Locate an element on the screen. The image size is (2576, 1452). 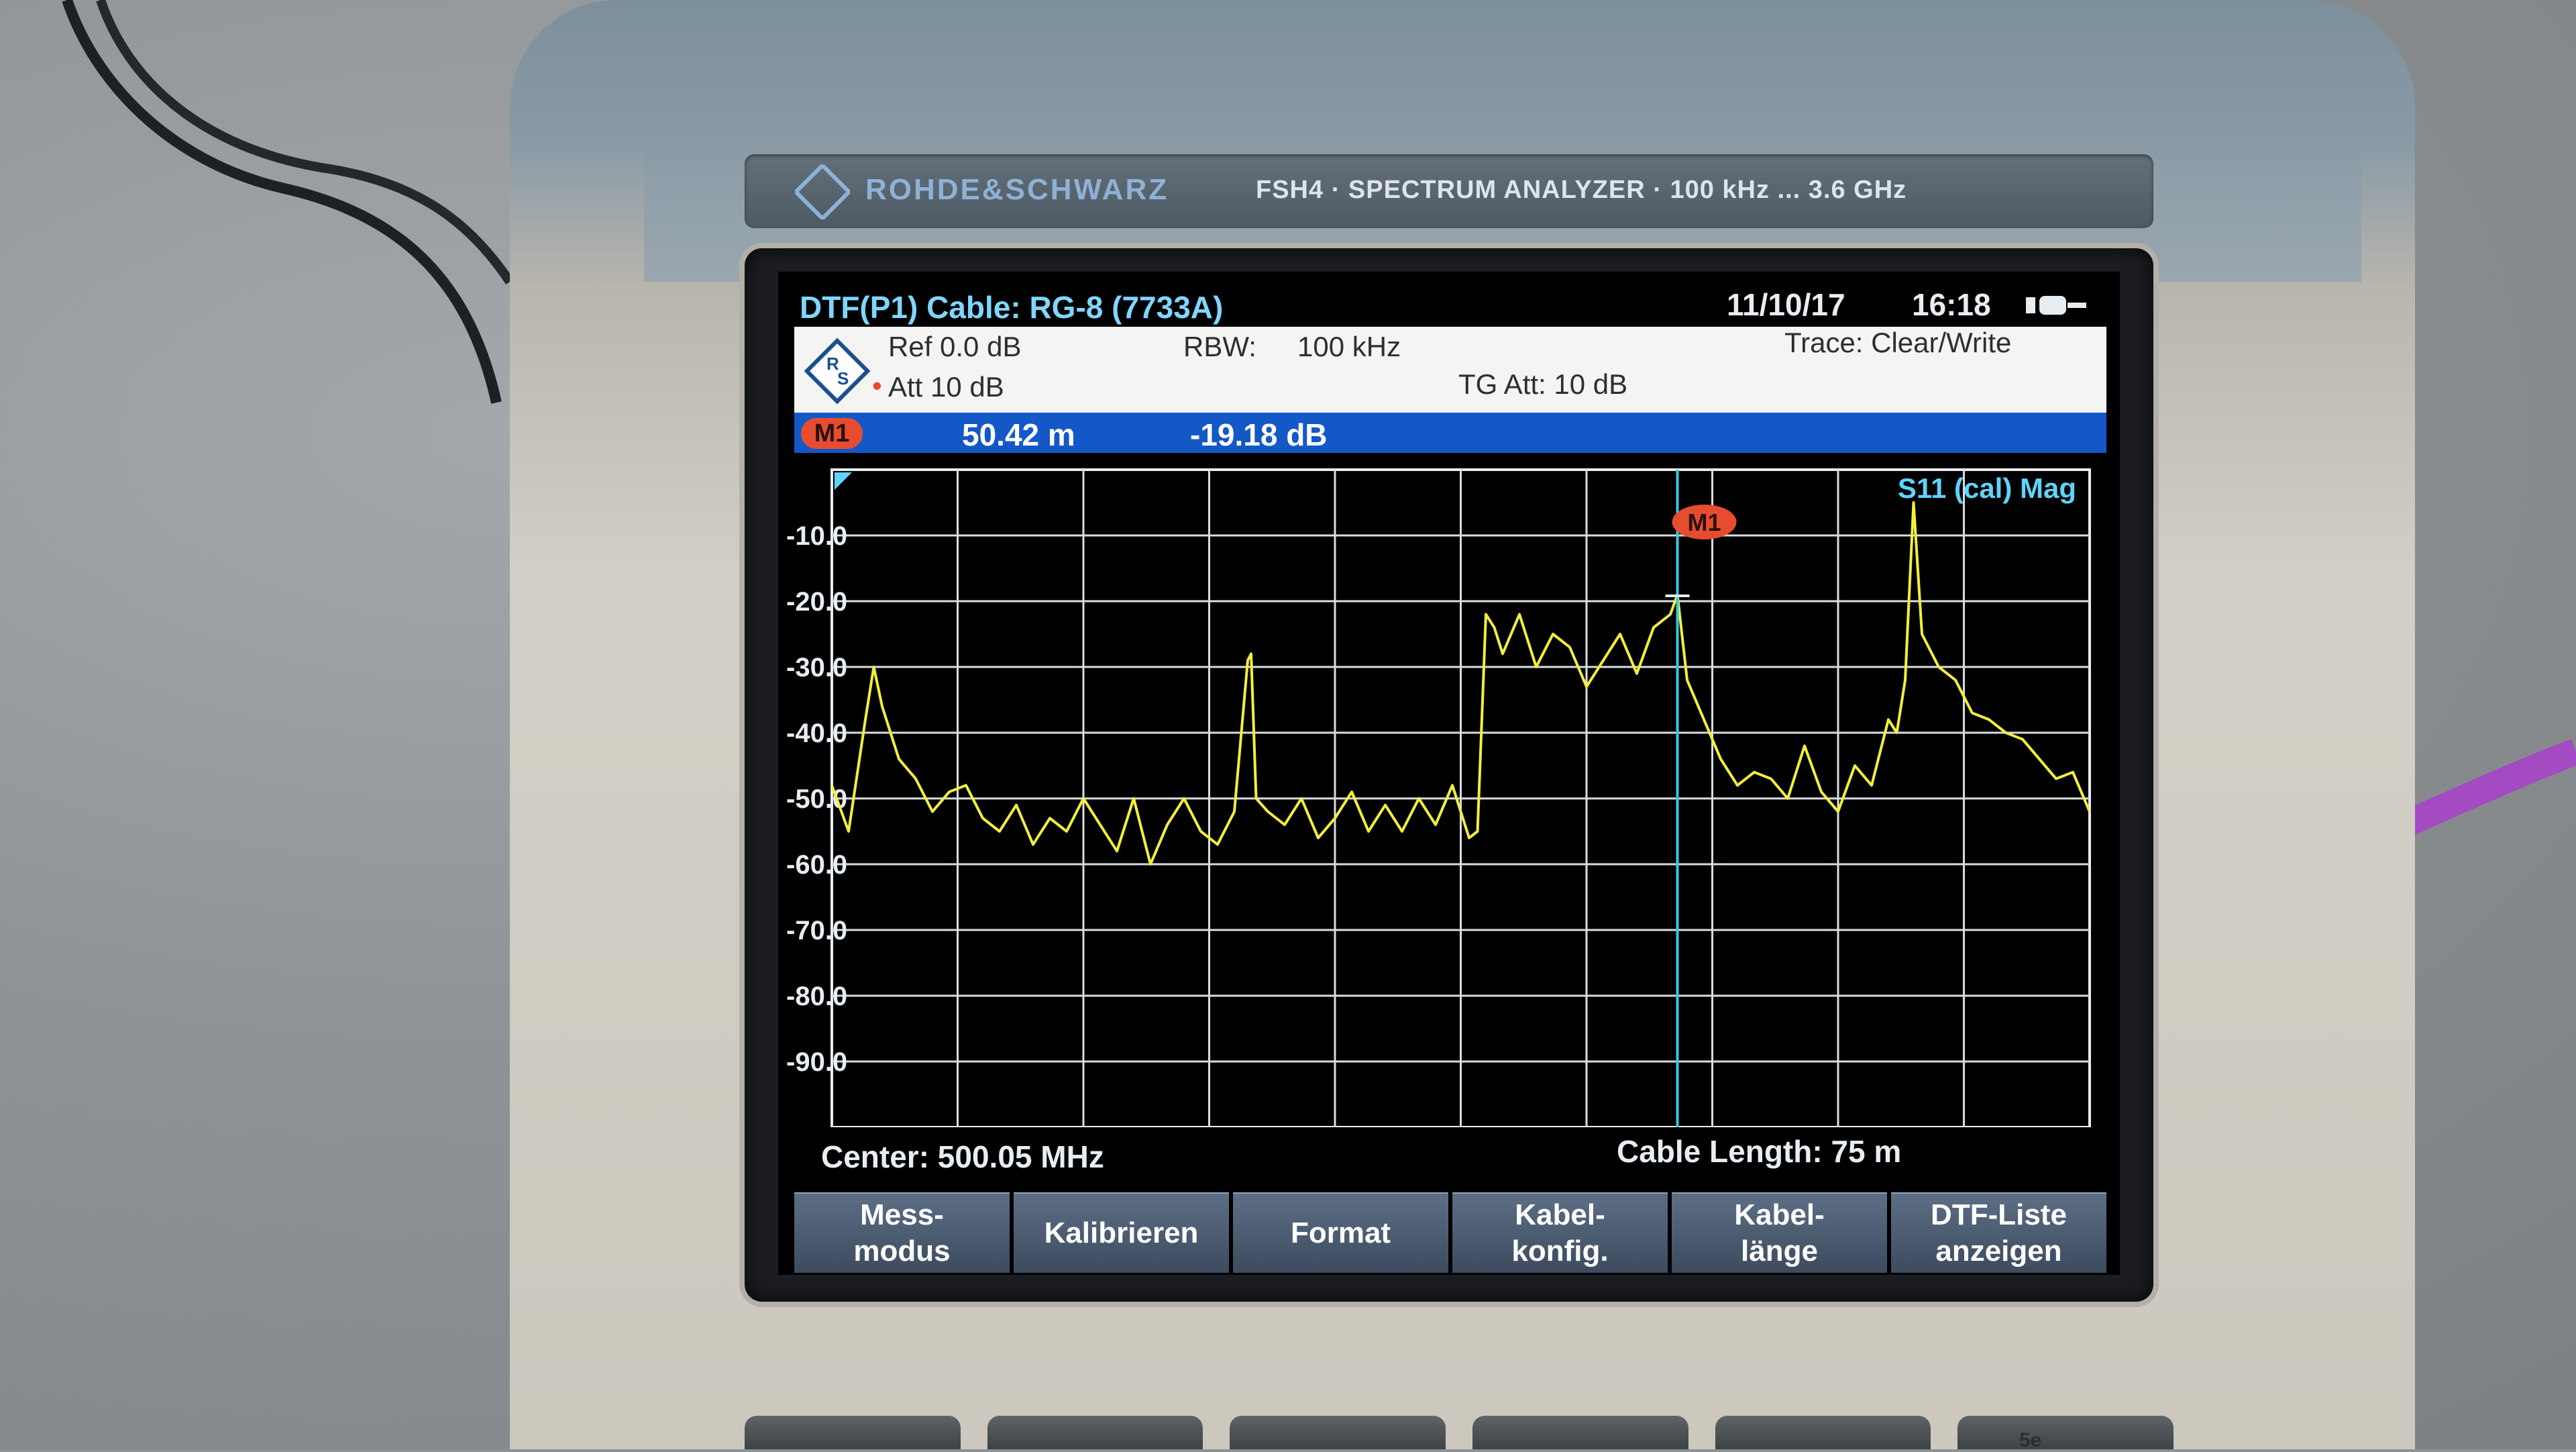
rbw-label: RBW: is located at coordinates (1219, 346).